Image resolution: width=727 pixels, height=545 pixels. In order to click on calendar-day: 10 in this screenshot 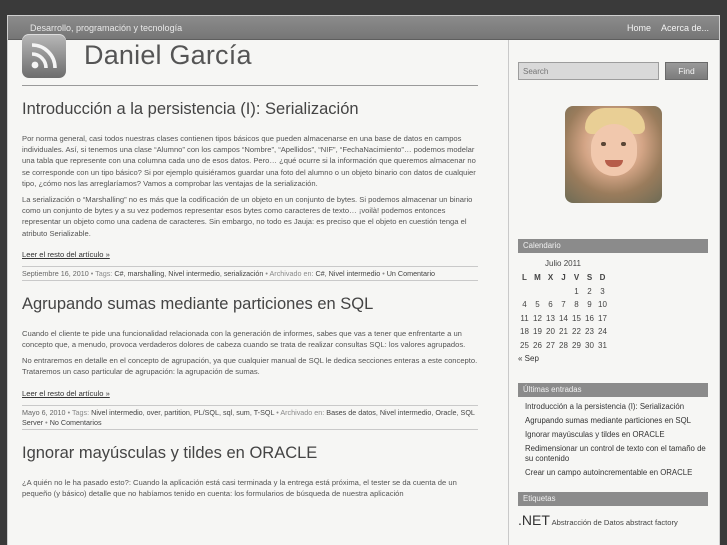, I will do `click(602, 305)`.